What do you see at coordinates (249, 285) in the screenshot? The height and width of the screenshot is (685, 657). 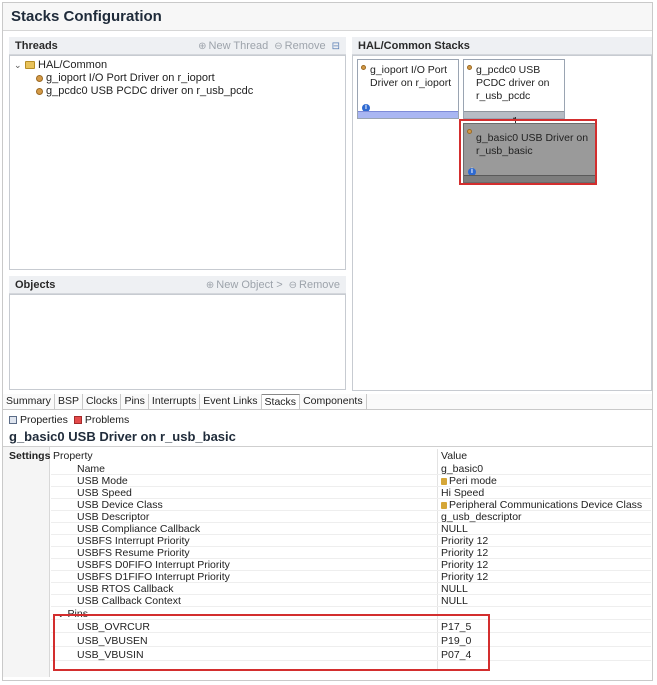 I see `new-object-label: New Object >` at bounding box center [249, 285].